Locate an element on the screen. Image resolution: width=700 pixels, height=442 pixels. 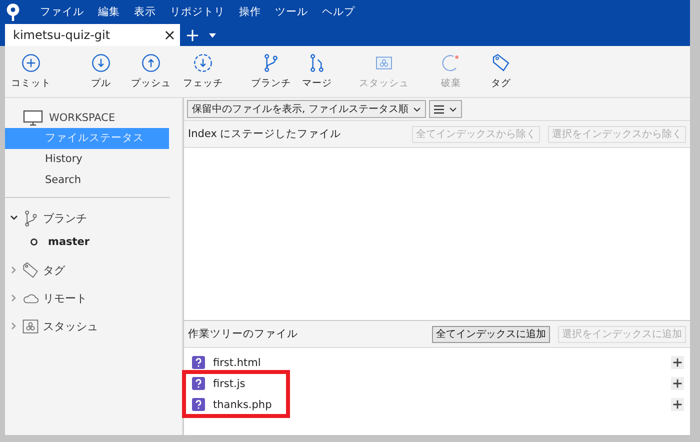
file-name: first.js is located at coordinates (438, 384).